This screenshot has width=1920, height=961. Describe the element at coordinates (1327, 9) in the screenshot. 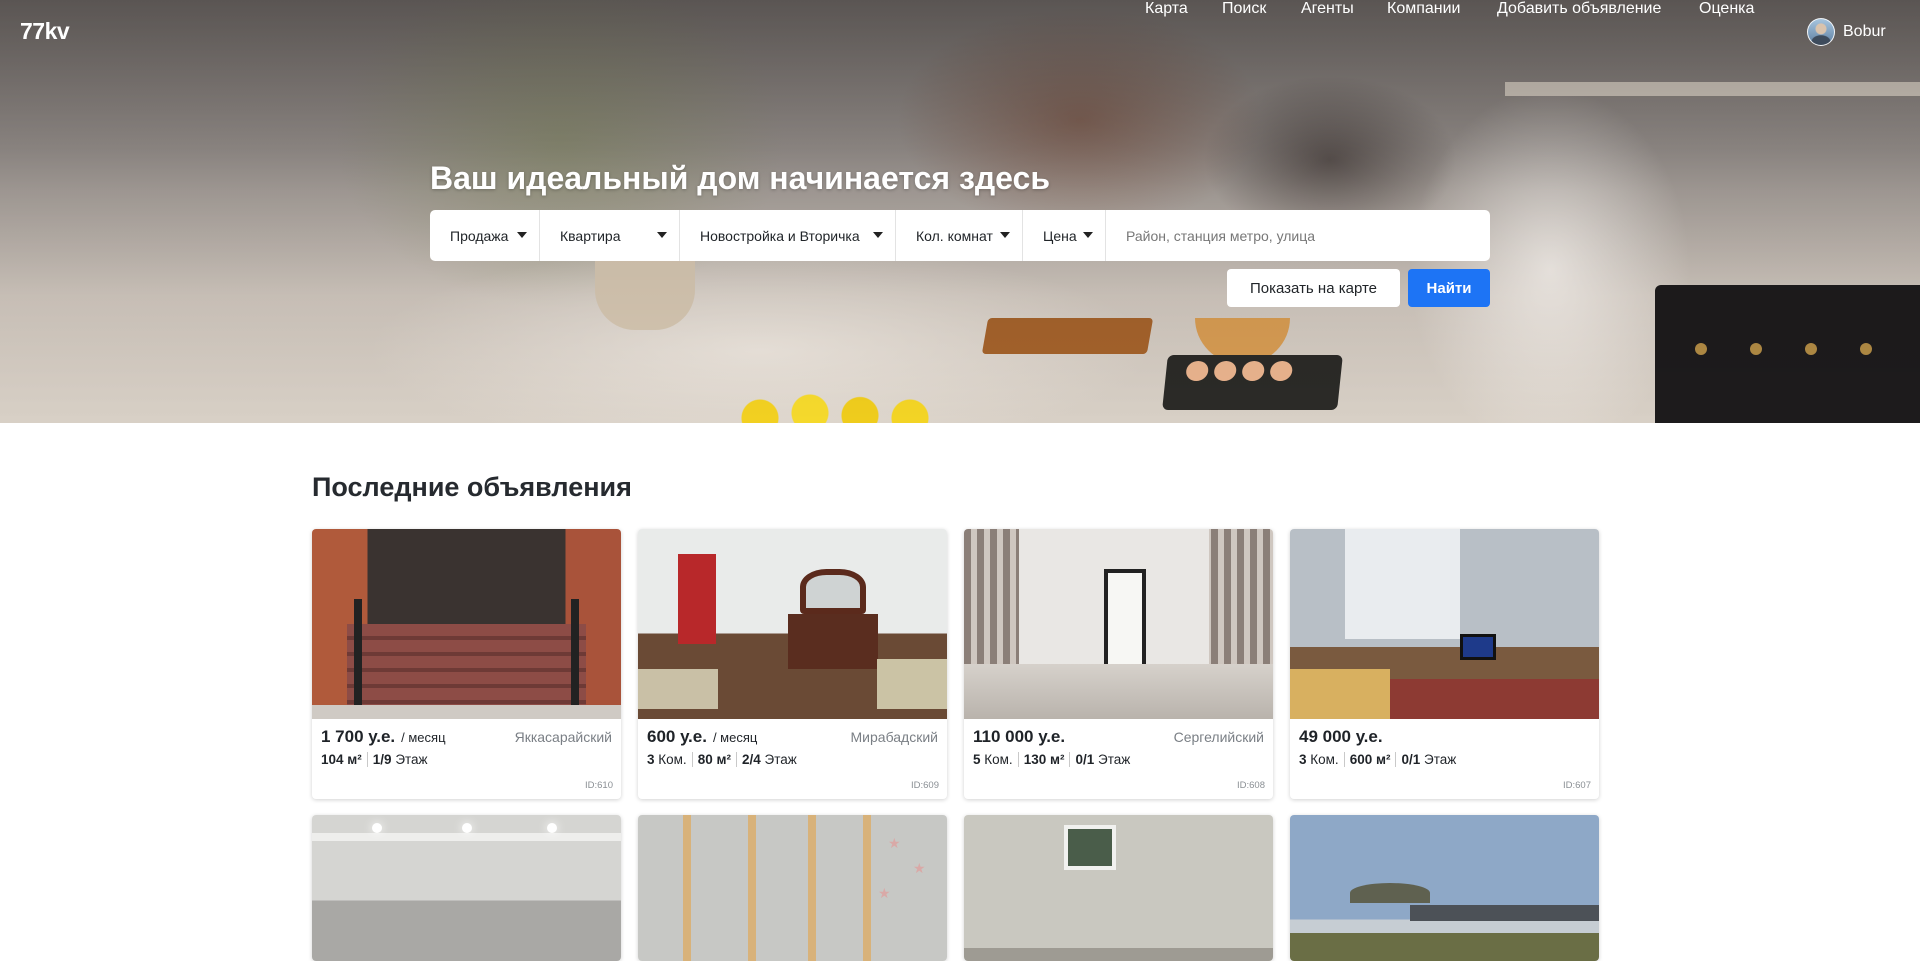

I see `nav-link-agents: Агенты` at that location.